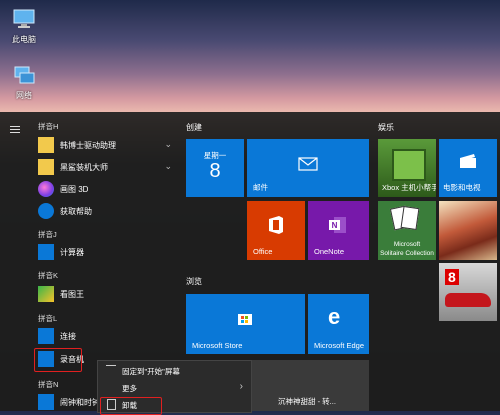  I want to click on menu-item-more: 更多 ›, so click(174, 387).